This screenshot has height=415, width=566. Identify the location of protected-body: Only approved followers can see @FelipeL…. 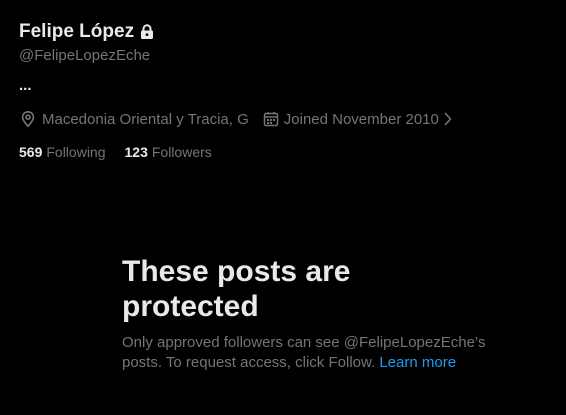
(304, 353).